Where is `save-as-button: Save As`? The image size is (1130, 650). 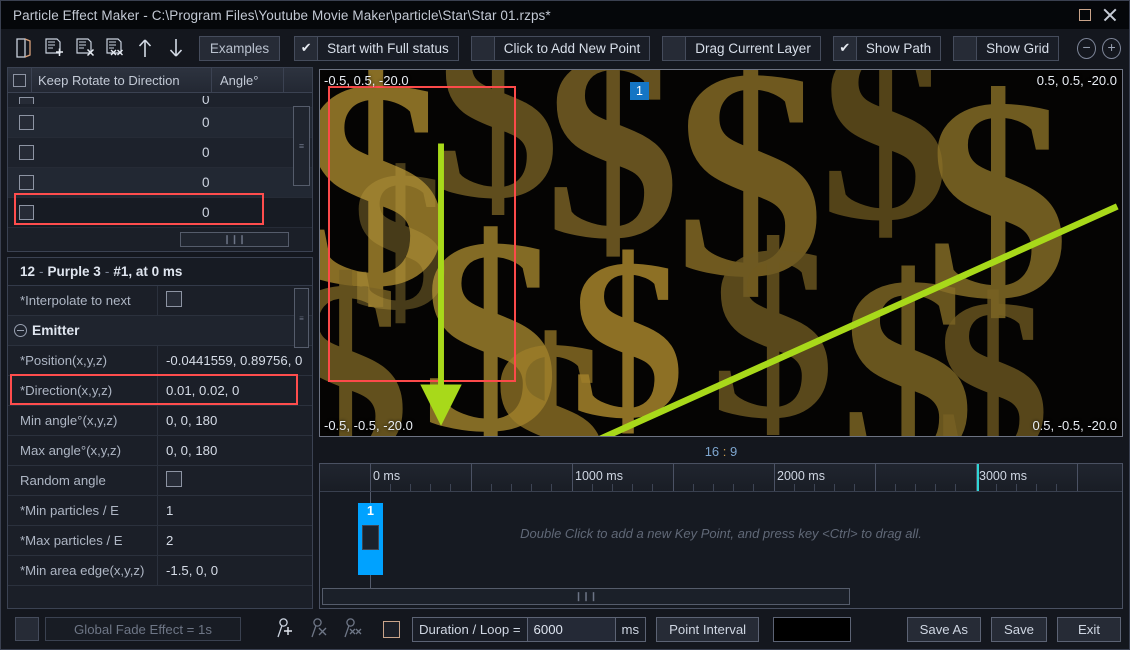 save-as-button: Save As is located at coordinates (943, 629).